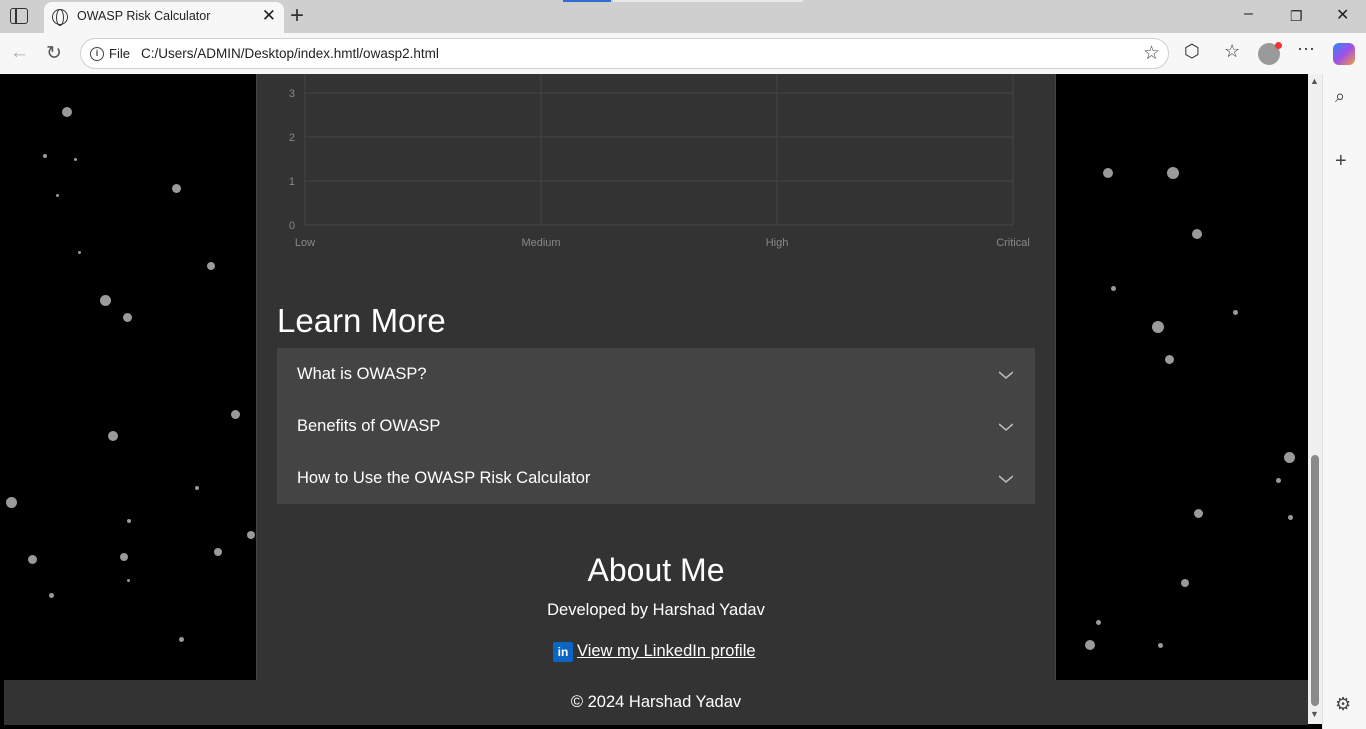 The image size is (1366, 729). What do you see at coordinates (1151, 53) in the screenshot?
I see `favorite-star-icon: ☆` at bounding box center [1151, 53].